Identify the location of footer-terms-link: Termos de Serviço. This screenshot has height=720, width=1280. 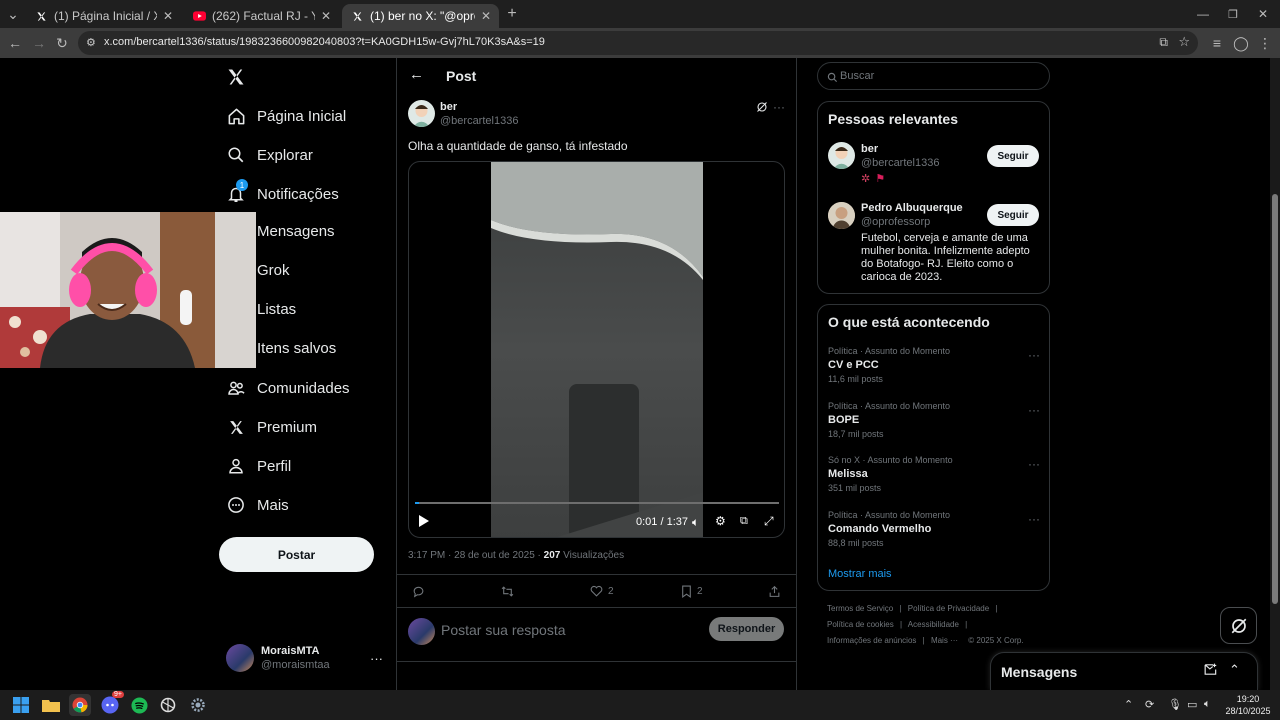
(860, 608).